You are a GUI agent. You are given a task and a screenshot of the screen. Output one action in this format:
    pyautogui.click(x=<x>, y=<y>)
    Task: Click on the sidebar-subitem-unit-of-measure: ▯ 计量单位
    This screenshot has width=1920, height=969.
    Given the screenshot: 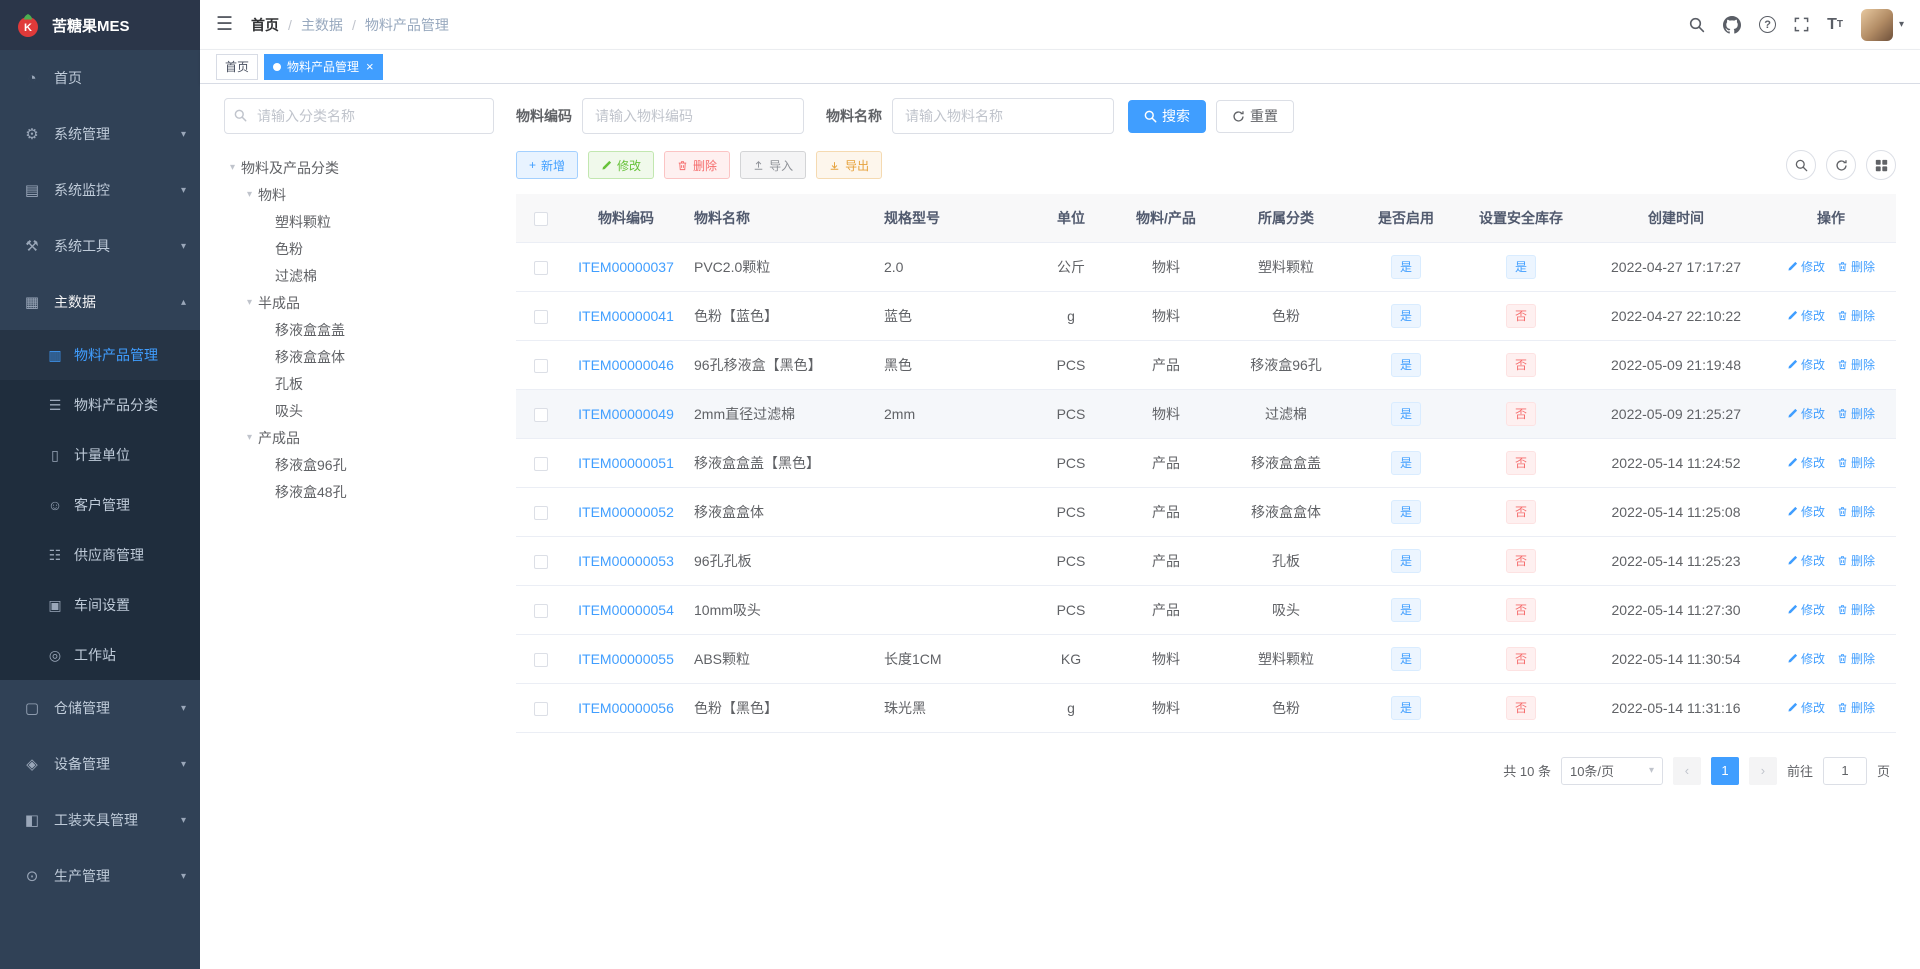 What is the action you would take?
    pyautogui.click(x=100, y=455)
    